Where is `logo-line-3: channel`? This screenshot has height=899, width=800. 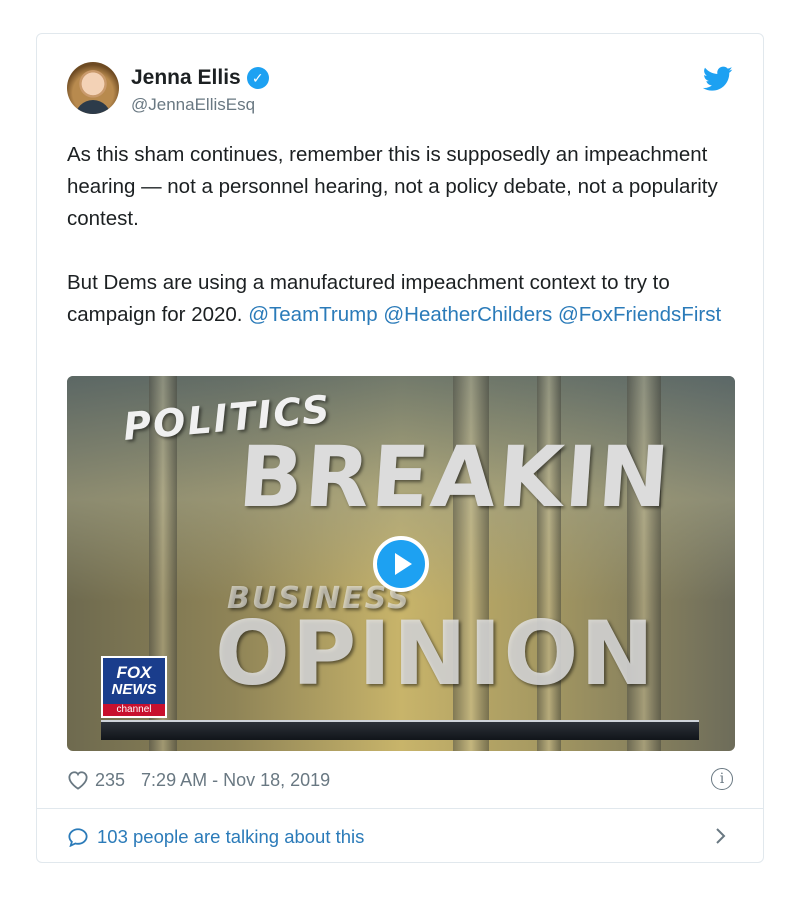
logo-line-3: channel is located at coordinates (134, 710).